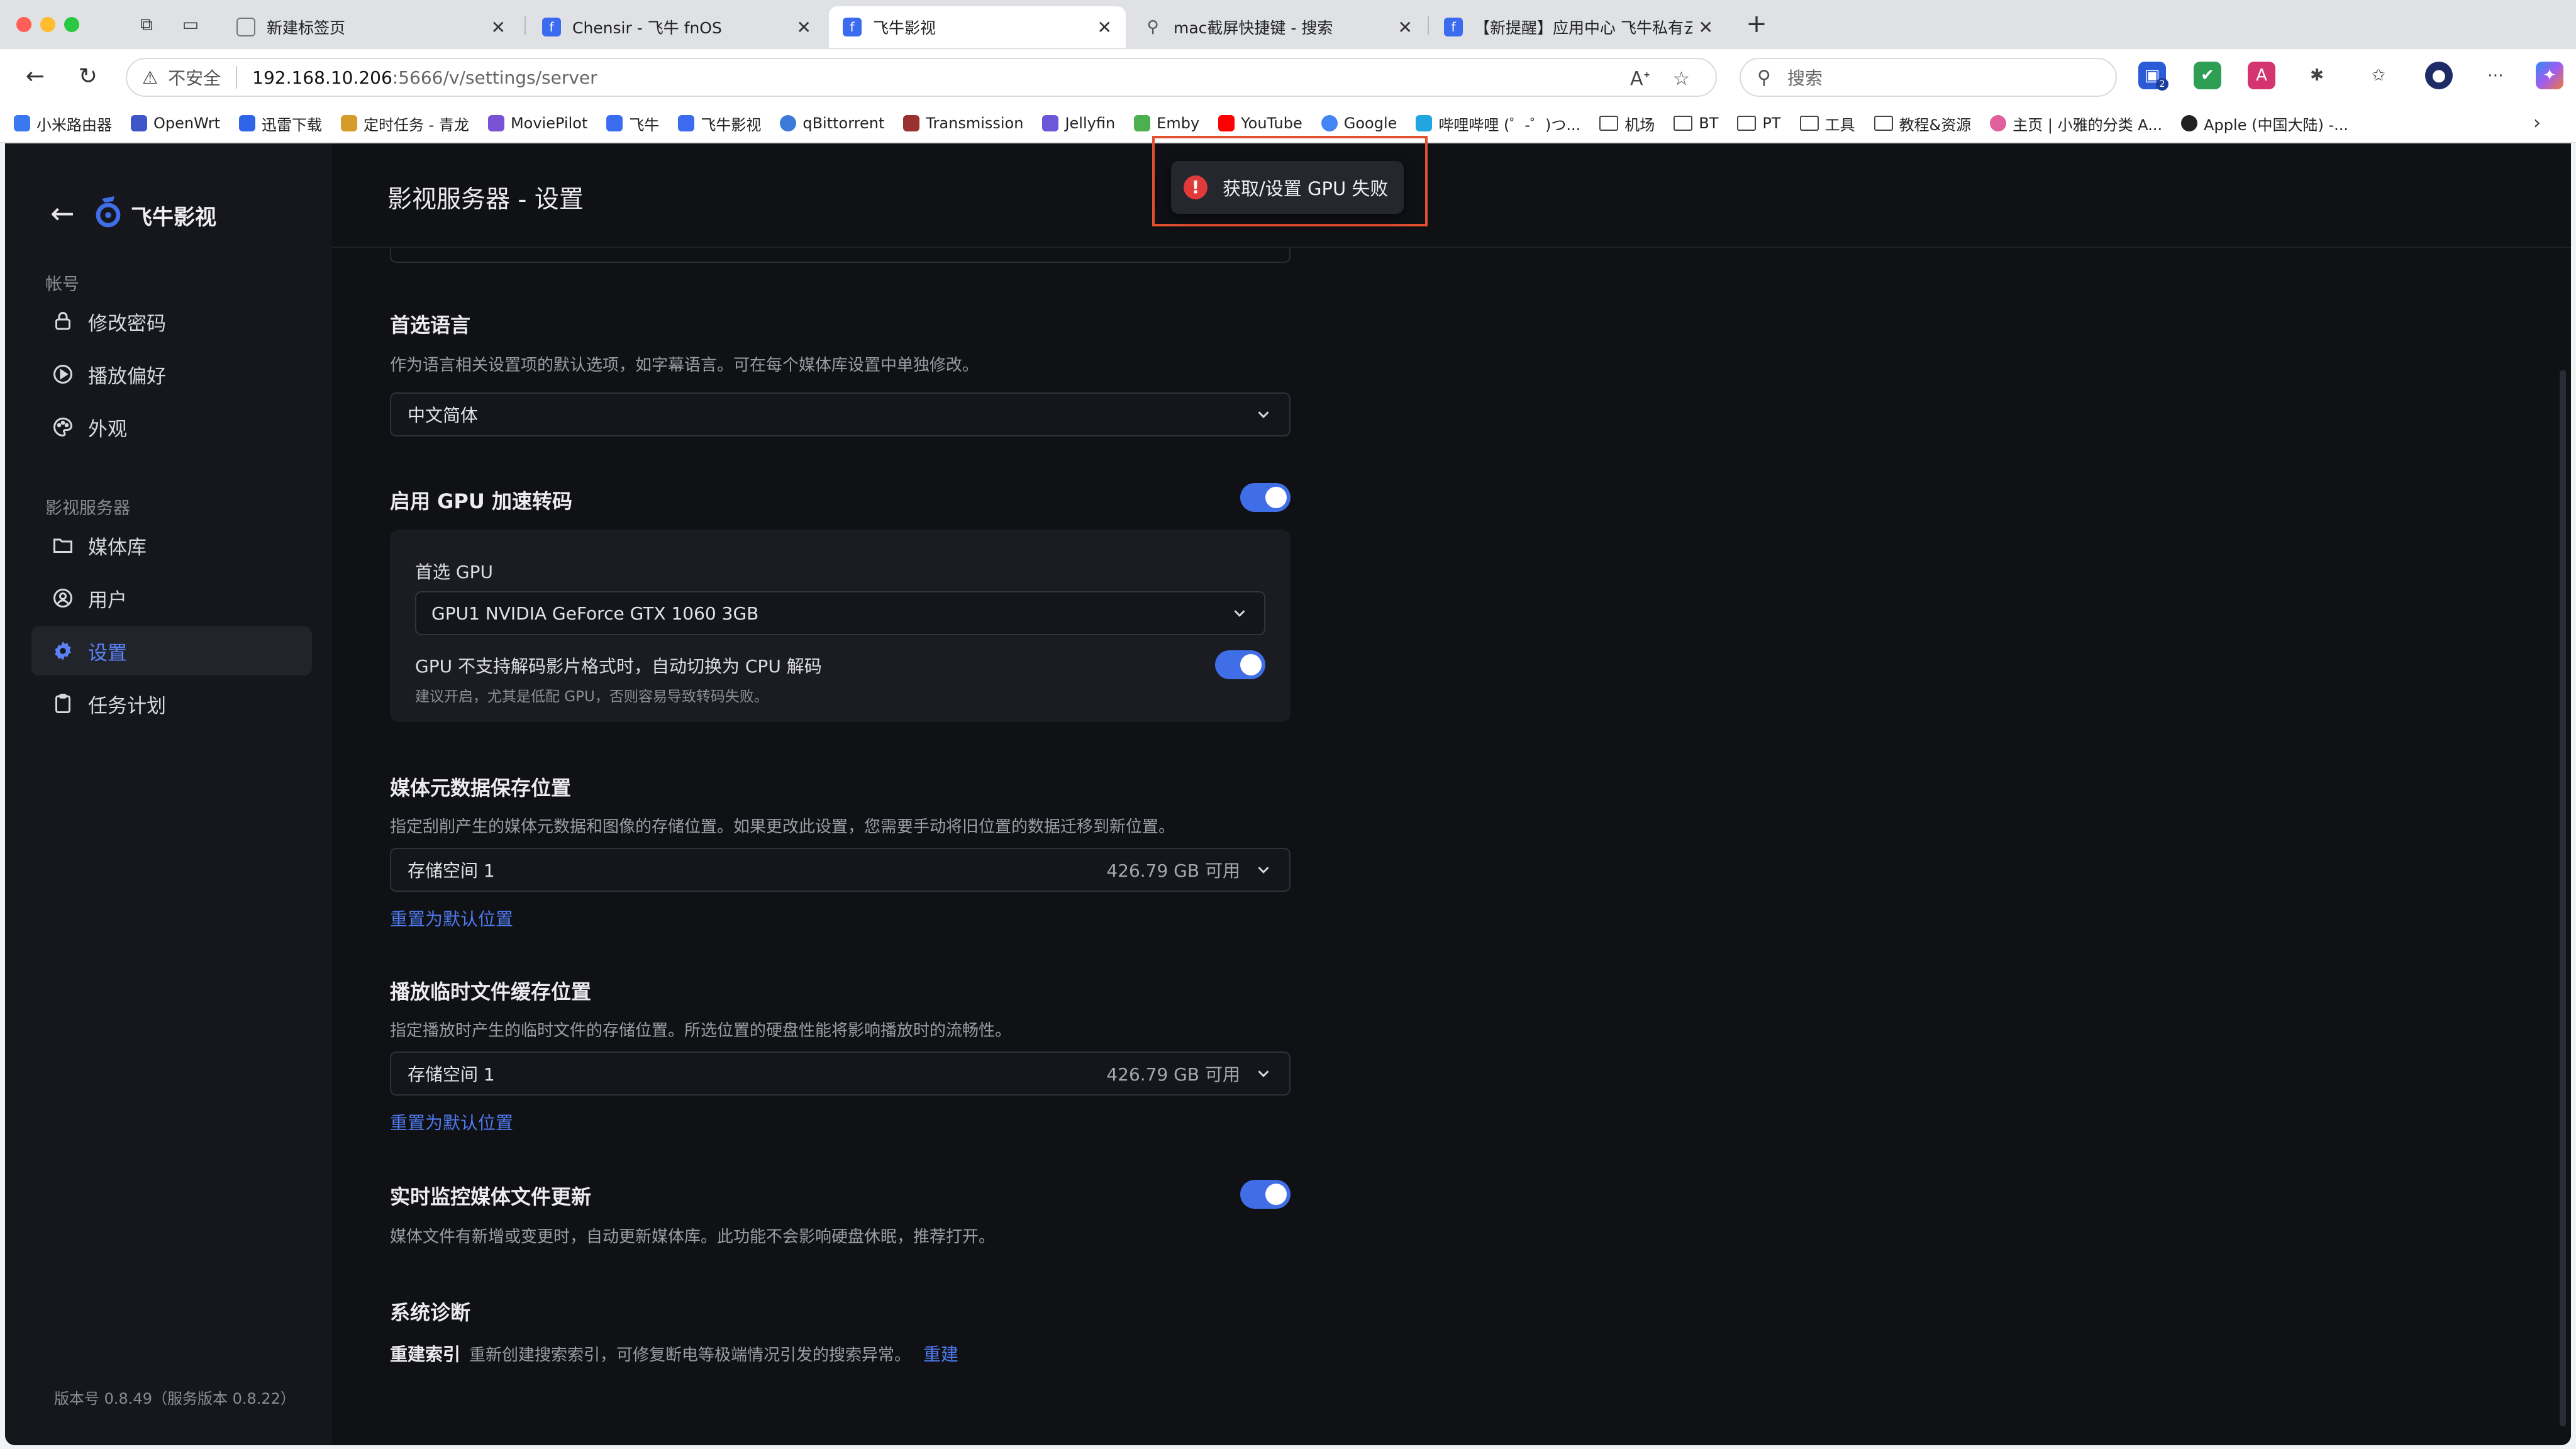 The width and height of the screenshot is (2576, 1449). What do you see at coordinates (1428, 25) in the screenshot?
I see `tab-separator` at bounding box center [1428, 25].